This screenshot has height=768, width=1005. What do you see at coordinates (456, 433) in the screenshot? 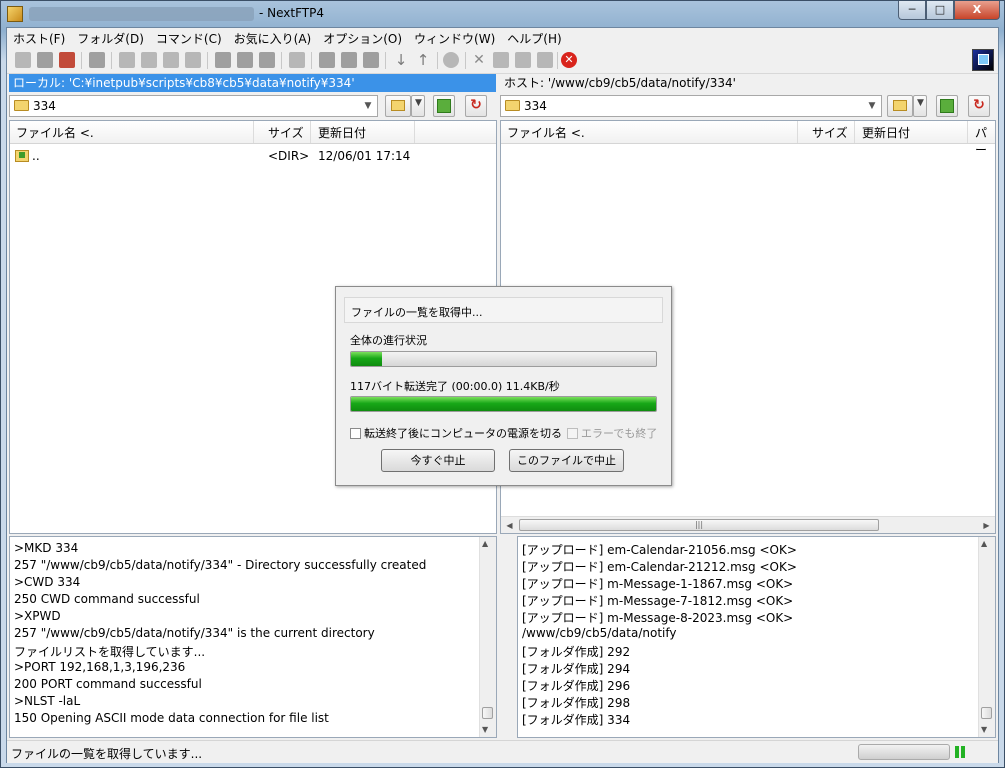
I see `shutdown-checkbox: 転送終了後にコンピュータの電源を切る` at bounding box center [456, 433].